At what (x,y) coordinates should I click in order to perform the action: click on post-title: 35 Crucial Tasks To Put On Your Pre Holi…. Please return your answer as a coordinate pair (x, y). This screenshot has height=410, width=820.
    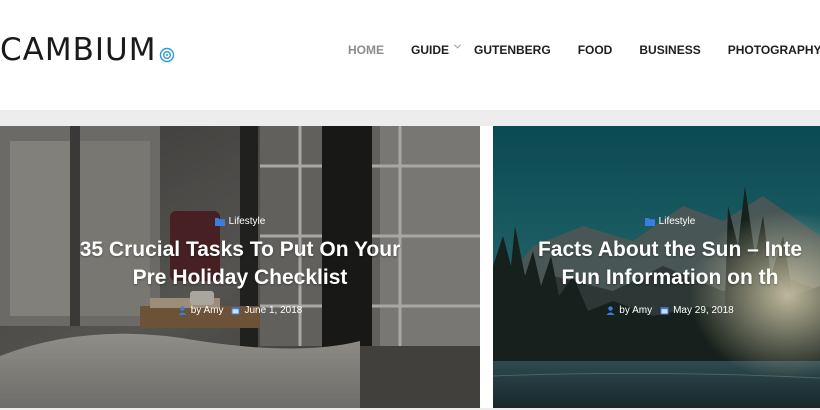
    Looking at the image, I should click on (240, 264).